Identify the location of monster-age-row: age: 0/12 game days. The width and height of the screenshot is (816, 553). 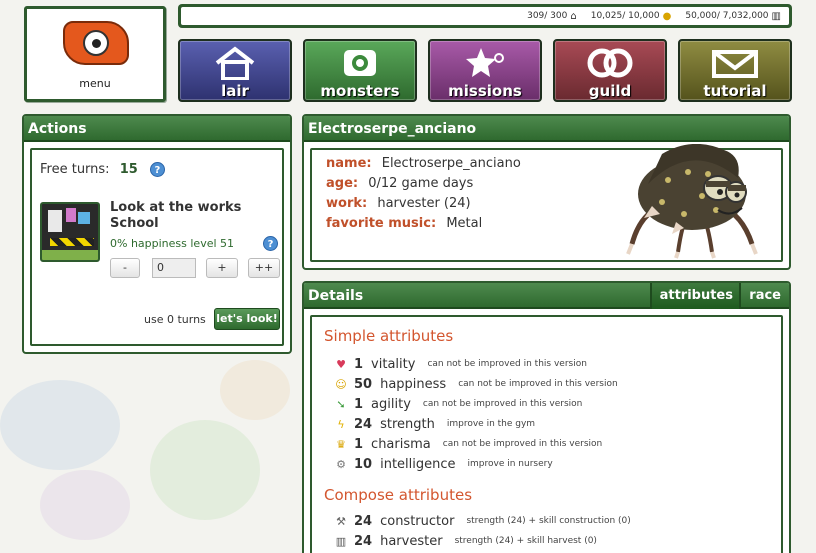
(399, 183).